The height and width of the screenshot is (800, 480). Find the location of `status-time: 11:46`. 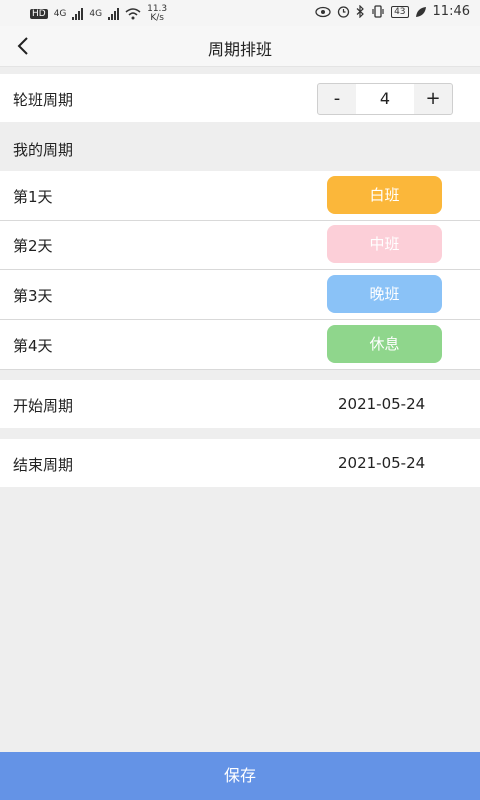

status-time: 11:46 is located at coordinates (451, 11).